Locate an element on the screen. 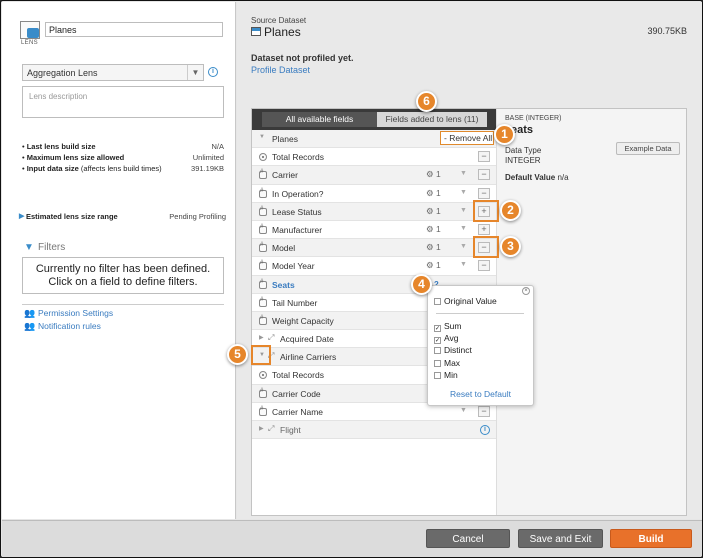 Image resolution: width=703 pixels, height=558 pixels. callout-5: 5 is located at coordinates (237, 354).